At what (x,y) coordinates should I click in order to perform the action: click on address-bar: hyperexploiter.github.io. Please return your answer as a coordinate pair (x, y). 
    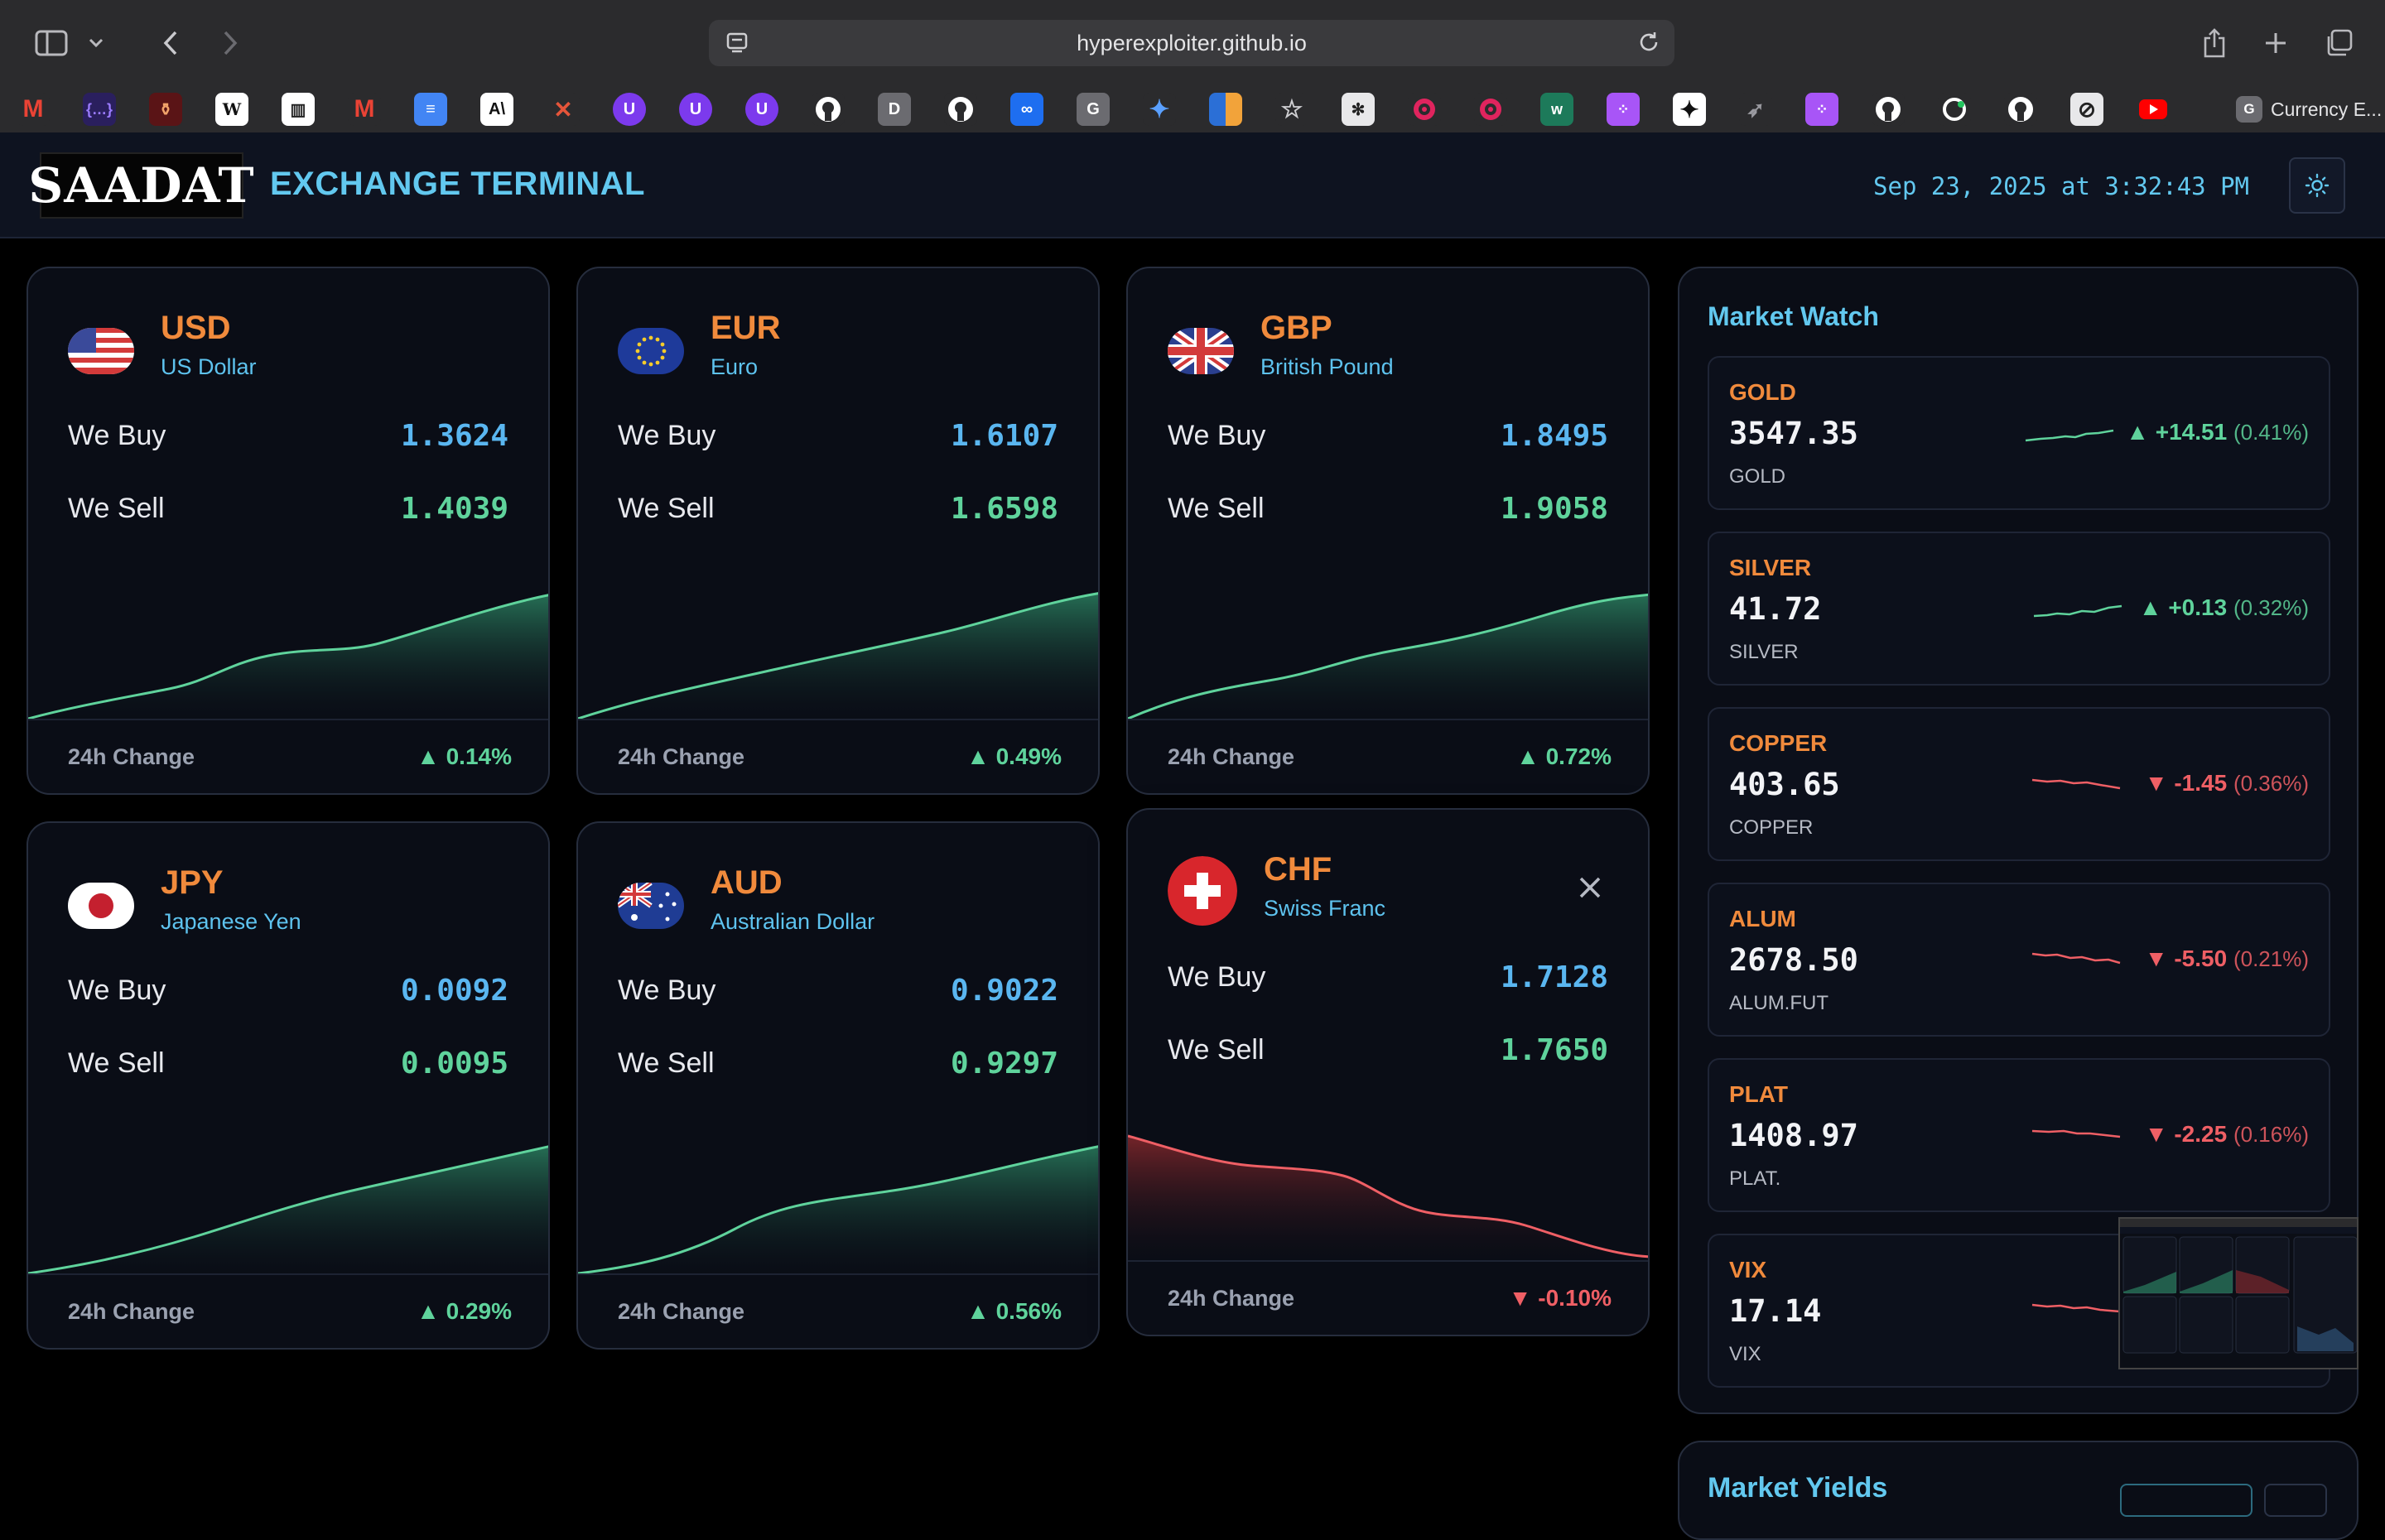
    Looking at the image, I should click on (1191, 43).